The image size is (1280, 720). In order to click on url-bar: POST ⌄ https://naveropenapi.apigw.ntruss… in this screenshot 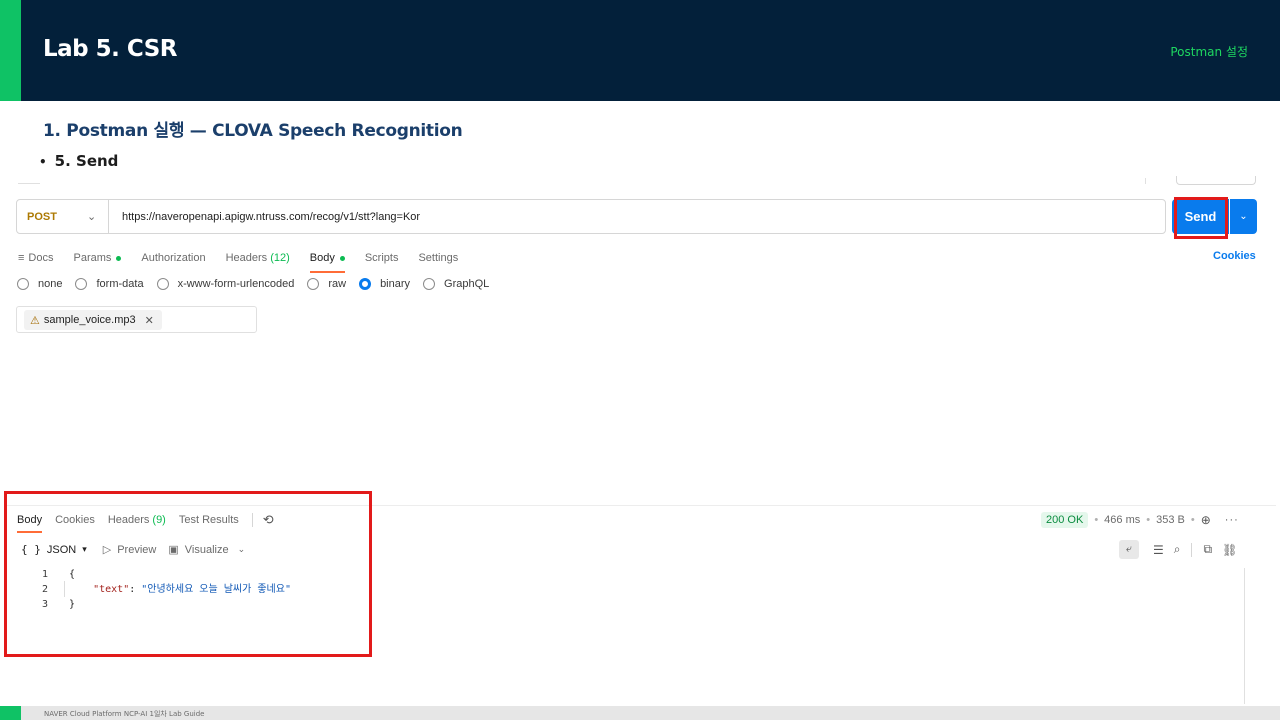, I will do `click(591, 216)`.